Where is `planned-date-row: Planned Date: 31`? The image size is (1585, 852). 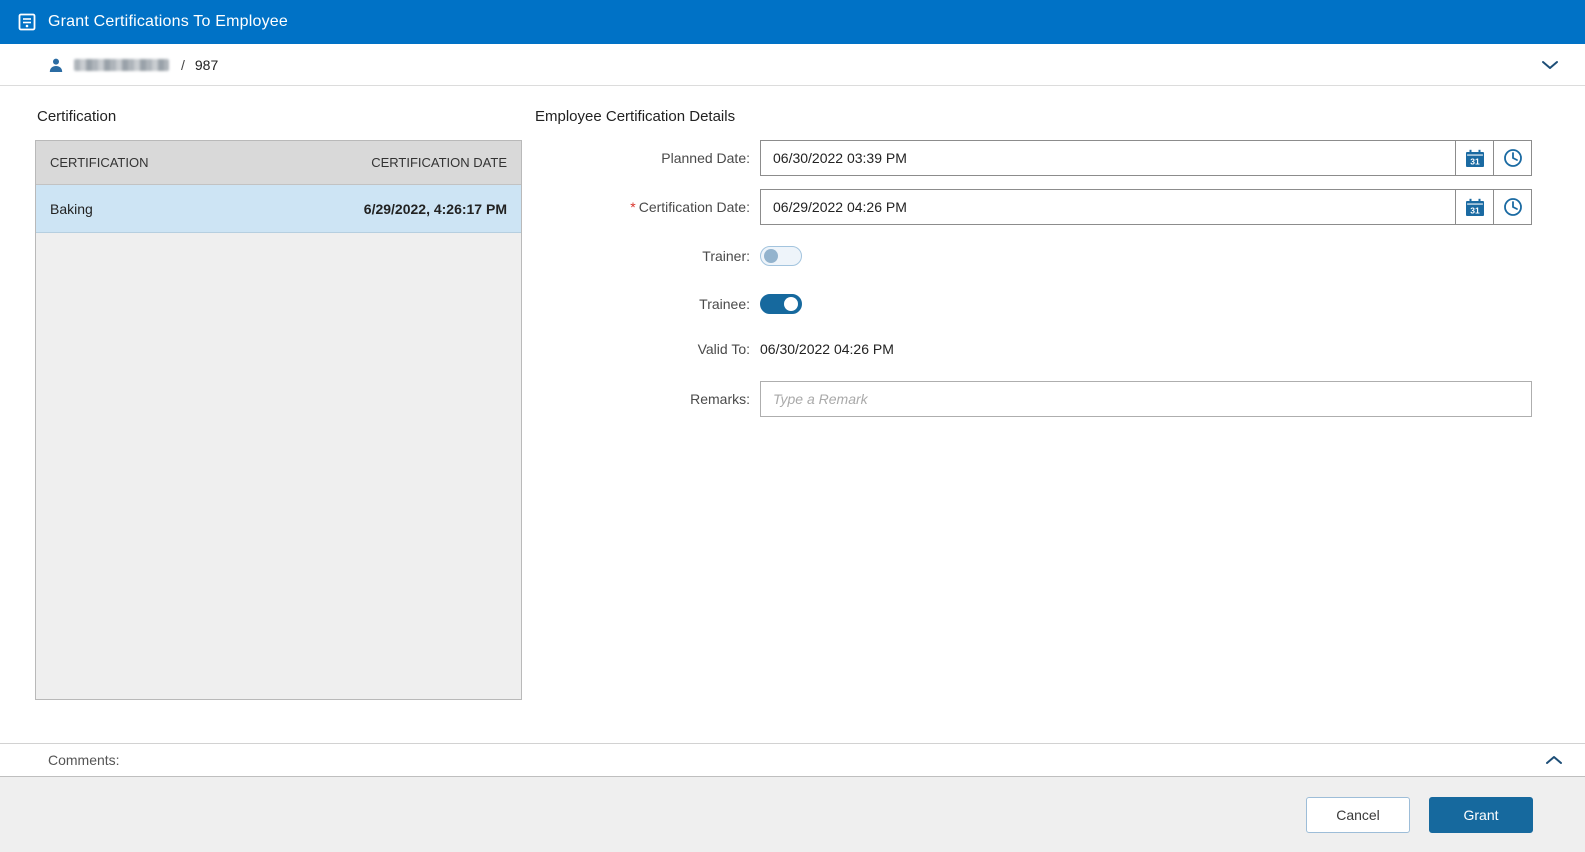
planned-date-row: Planned Date: 31 is located at coordinates (1033, 158).